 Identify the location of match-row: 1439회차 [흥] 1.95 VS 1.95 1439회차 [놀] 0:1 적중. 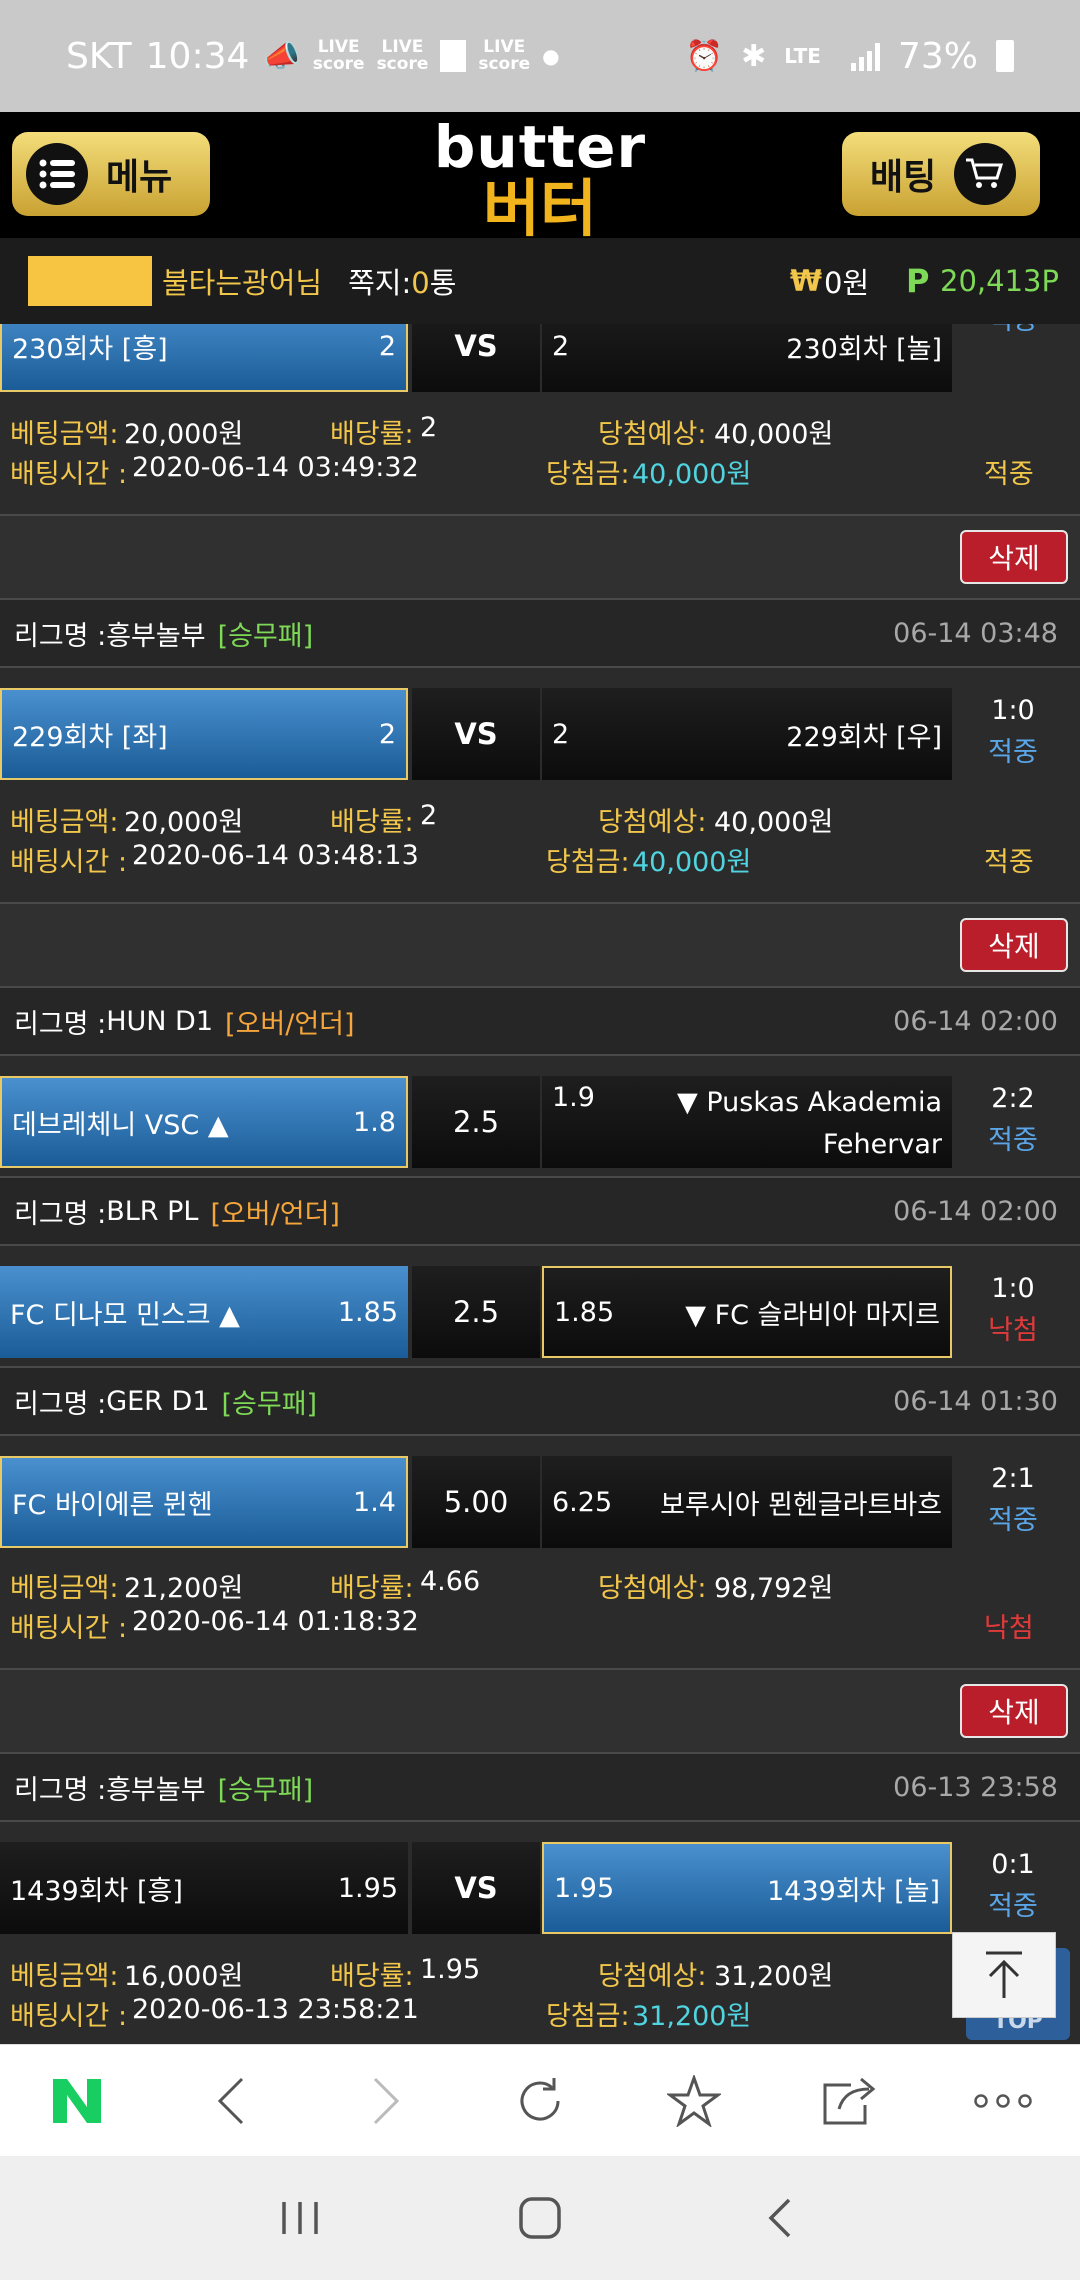
(540, 1889).